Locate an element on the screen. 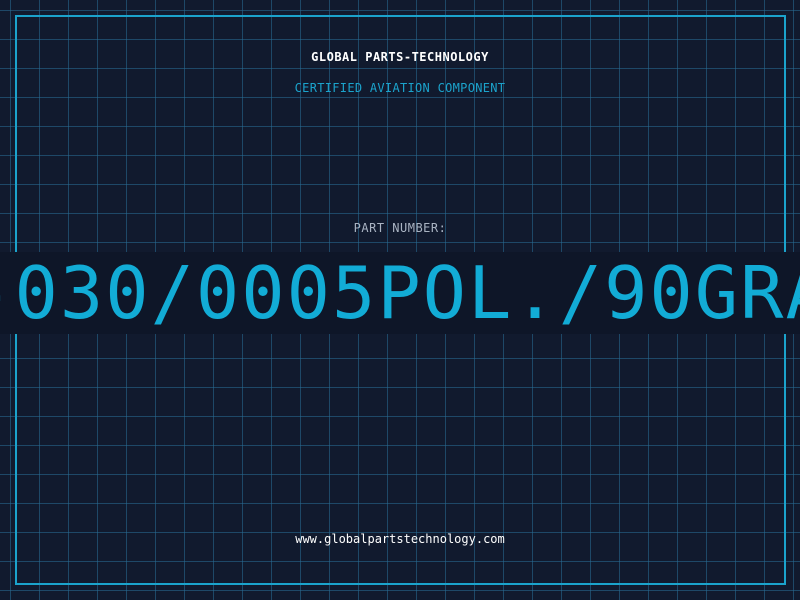  website-link: www.globalpartstechnology.com is located at coordinates (400, 539).